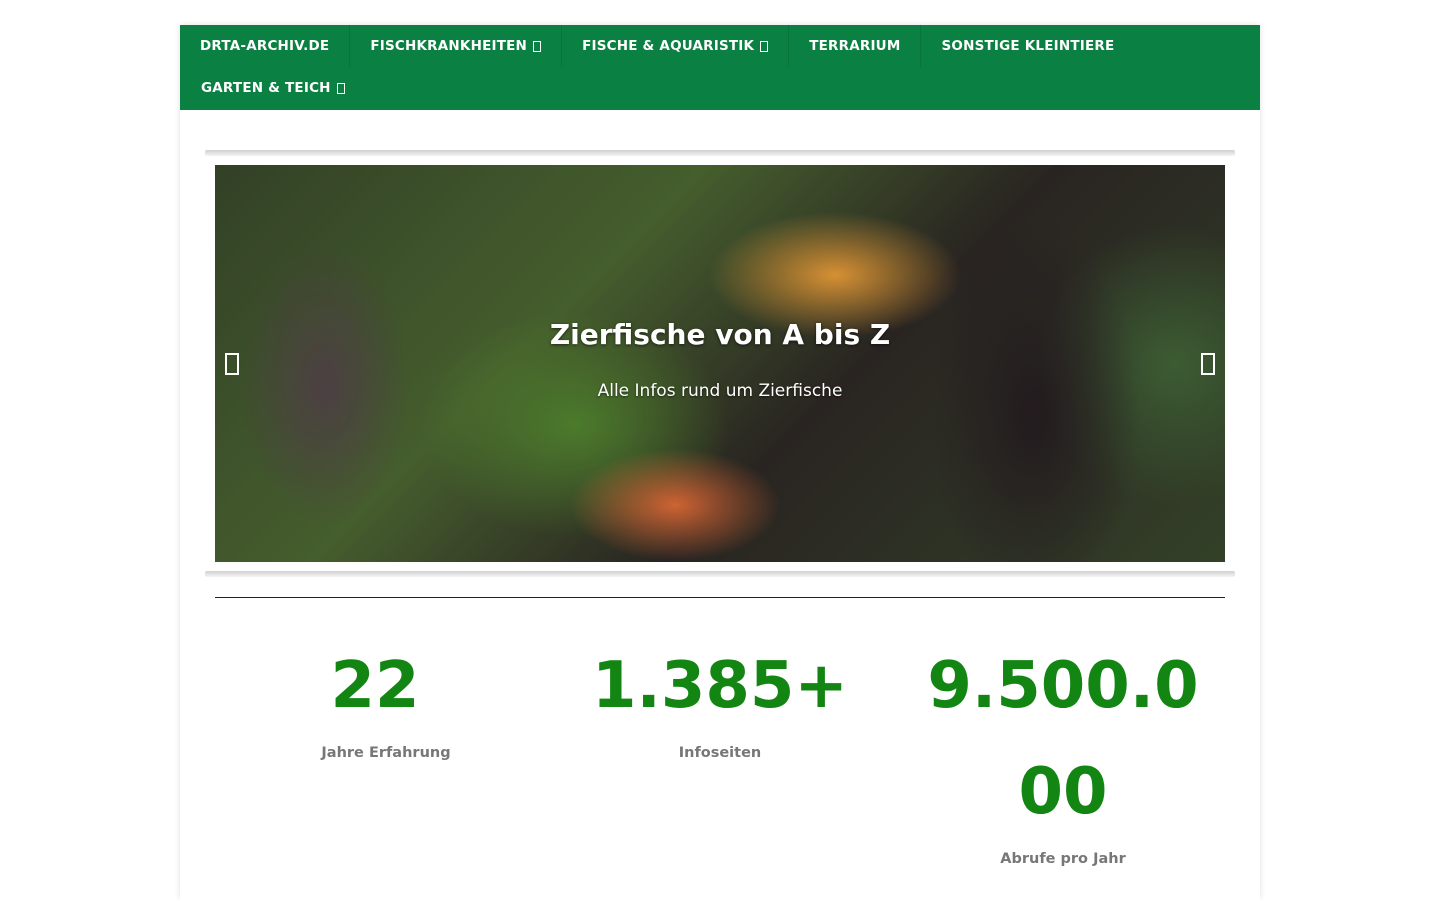 Image resolution: width=1440 pixels, height=900 pixels. I want to click on nav-item-label: GARTEN & TEICH, so click(266, 88).